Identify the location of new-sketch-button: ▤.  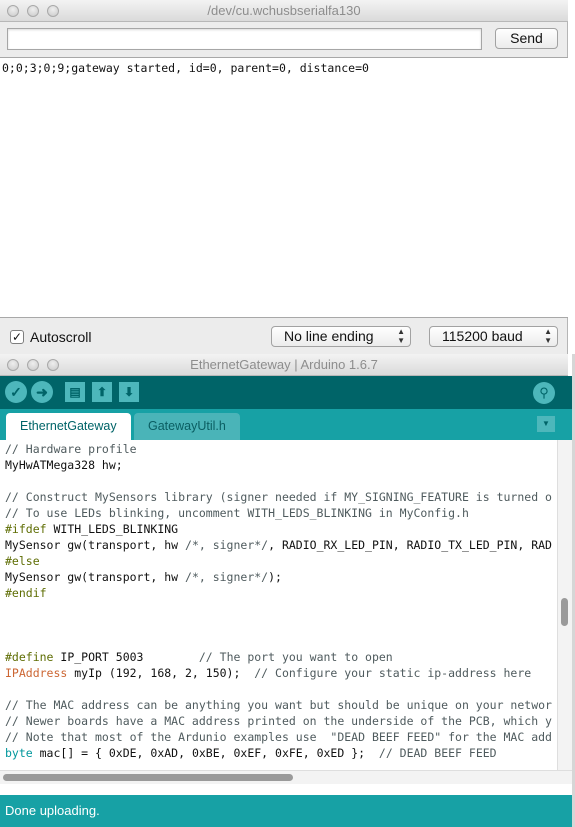
(75, 392).